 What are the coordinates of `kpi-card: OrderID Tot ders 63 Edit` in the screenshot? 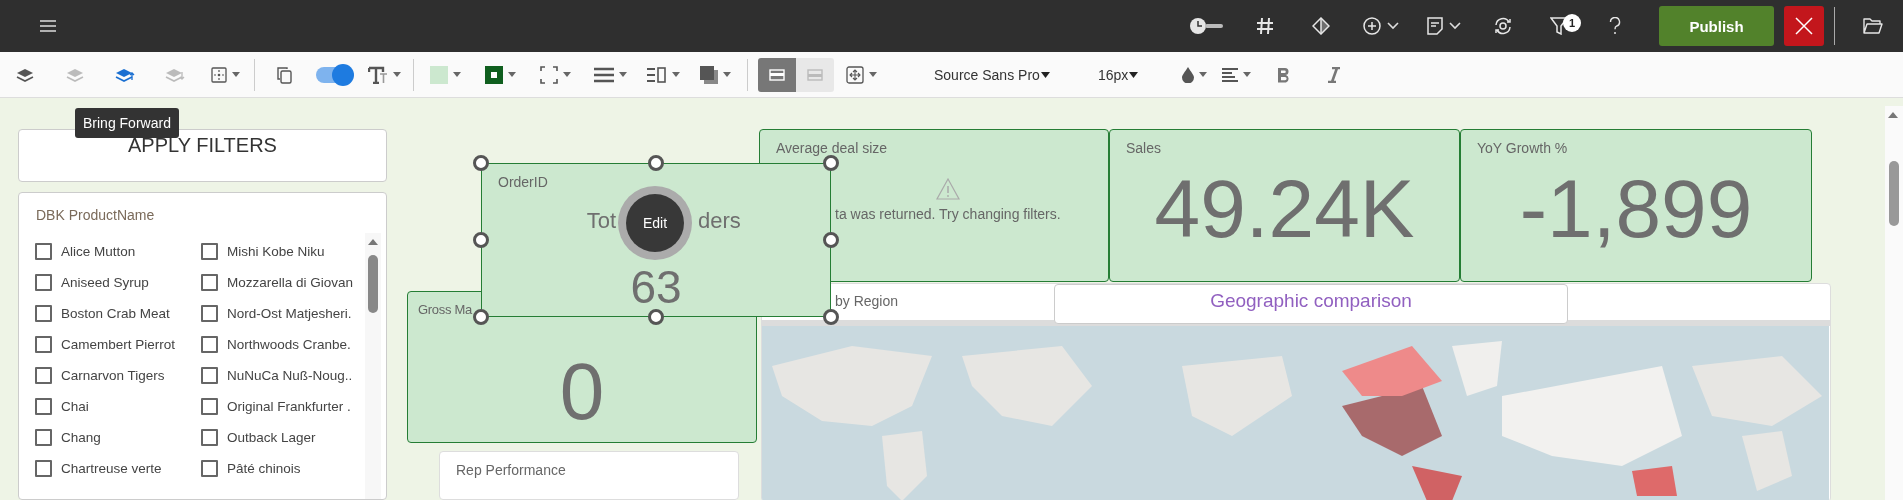 It's located at (656, 240).